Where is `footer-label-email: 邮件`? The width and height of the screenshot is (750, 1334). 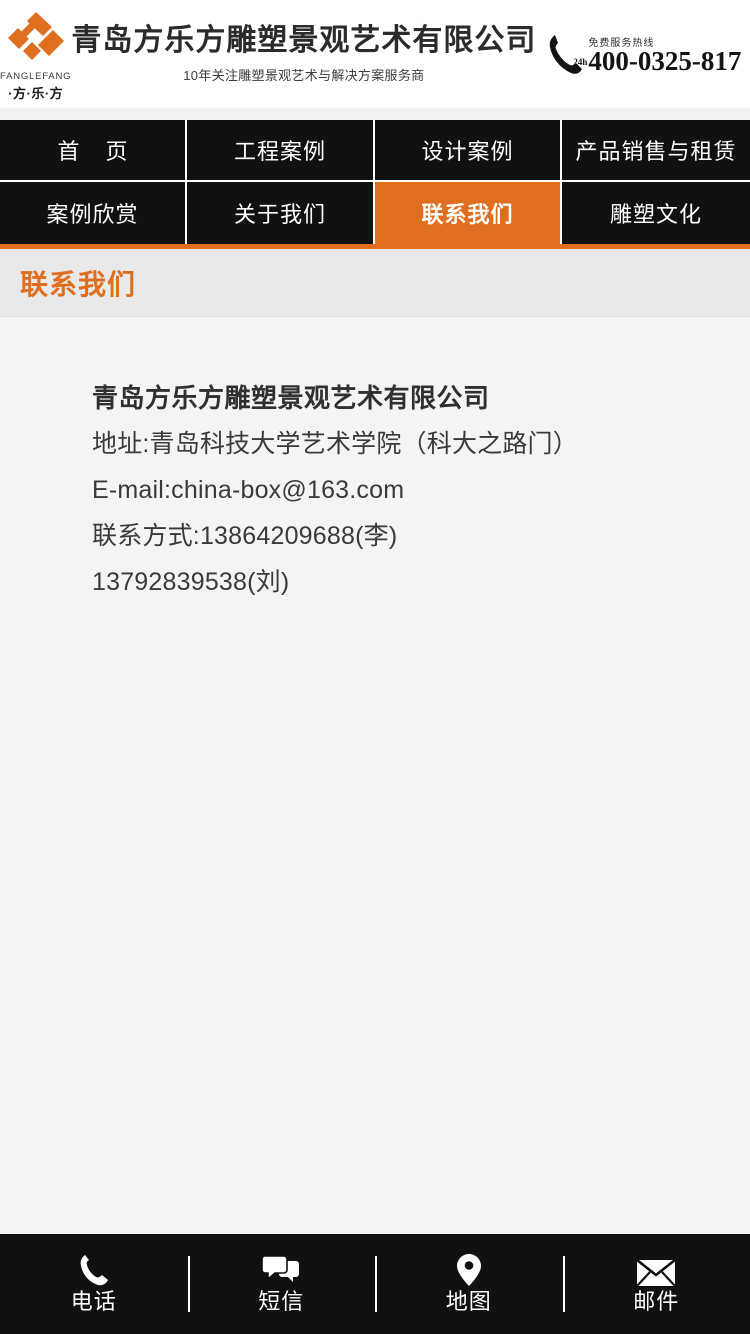
footer-label-email: 邮件 is located at coordinates (656, 1302).